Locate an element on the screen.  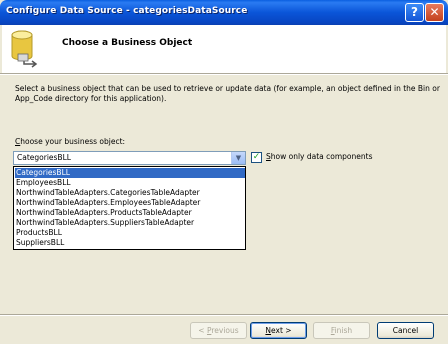
cancel-button: Cancel is located at coordinates (405, 330).